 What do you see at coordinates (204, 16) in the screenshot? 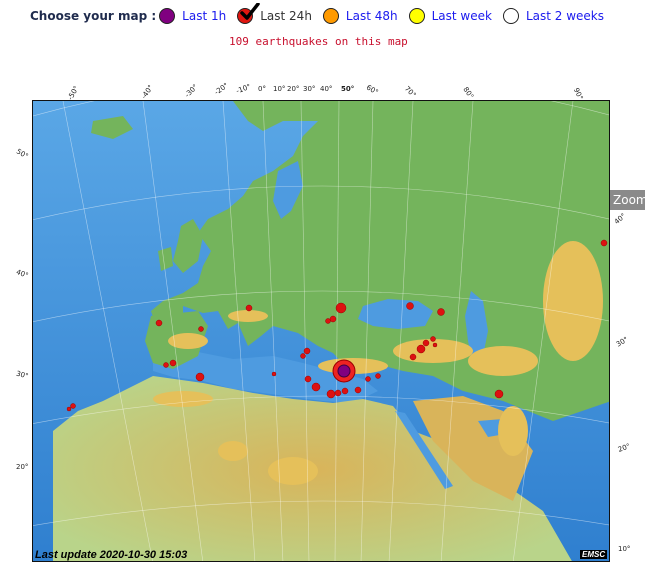
I see `option-label: Last 1h` at bounding box center [204, 16].